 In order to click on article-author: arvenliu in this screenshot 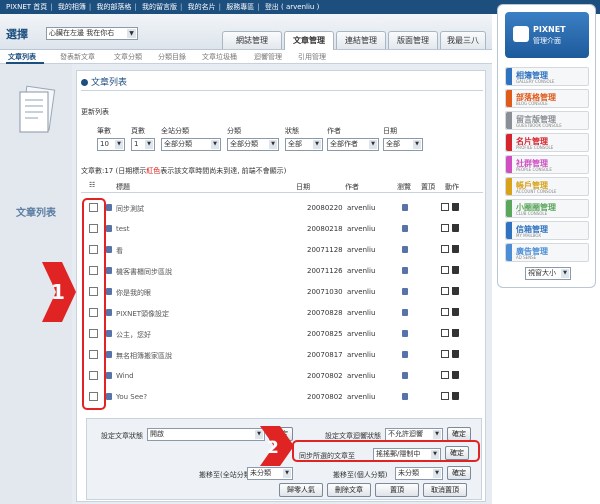, I will do `click(361, 229)`.